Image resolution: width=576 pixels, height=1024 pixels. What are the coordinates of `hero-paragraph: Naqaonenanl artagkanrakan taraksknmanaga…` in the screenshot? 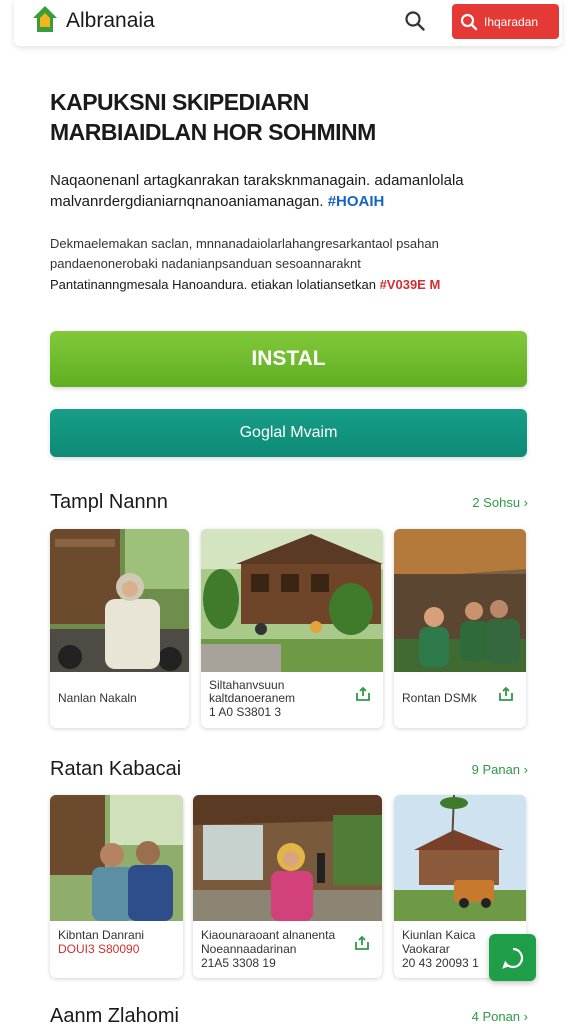 It's located at (295, 191).